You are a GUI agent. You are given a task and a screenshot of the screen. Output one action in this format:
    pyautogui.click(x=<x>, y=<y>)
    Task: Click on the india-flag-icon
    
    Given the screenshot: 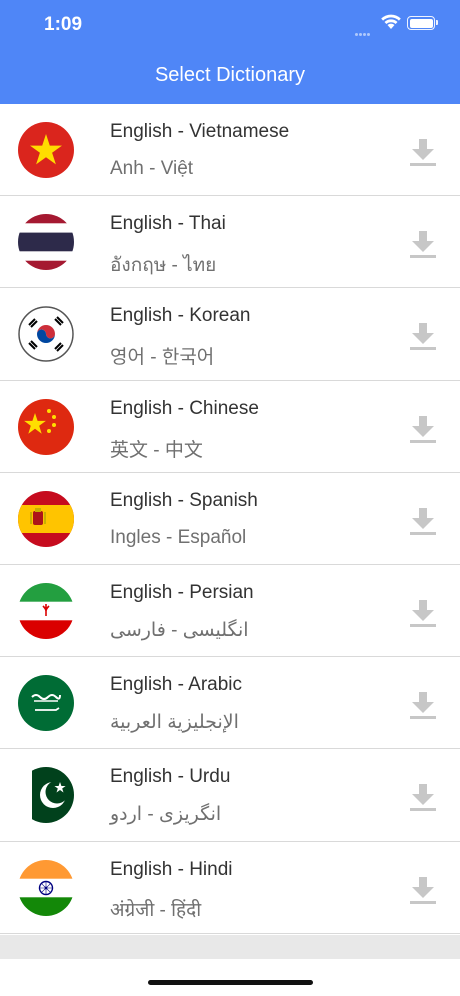 What is the action you would take?
    pyautogui.click(x=46, y=887)
    